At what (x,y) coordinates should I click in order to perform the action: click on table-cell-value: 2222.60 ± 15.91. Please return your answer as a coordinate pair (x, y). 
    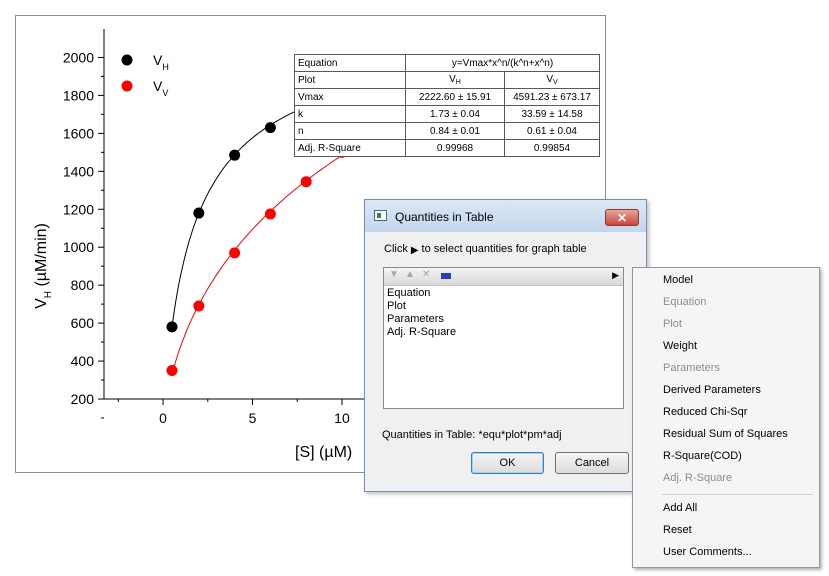
    Looking at the image, I should click on (455, 97).